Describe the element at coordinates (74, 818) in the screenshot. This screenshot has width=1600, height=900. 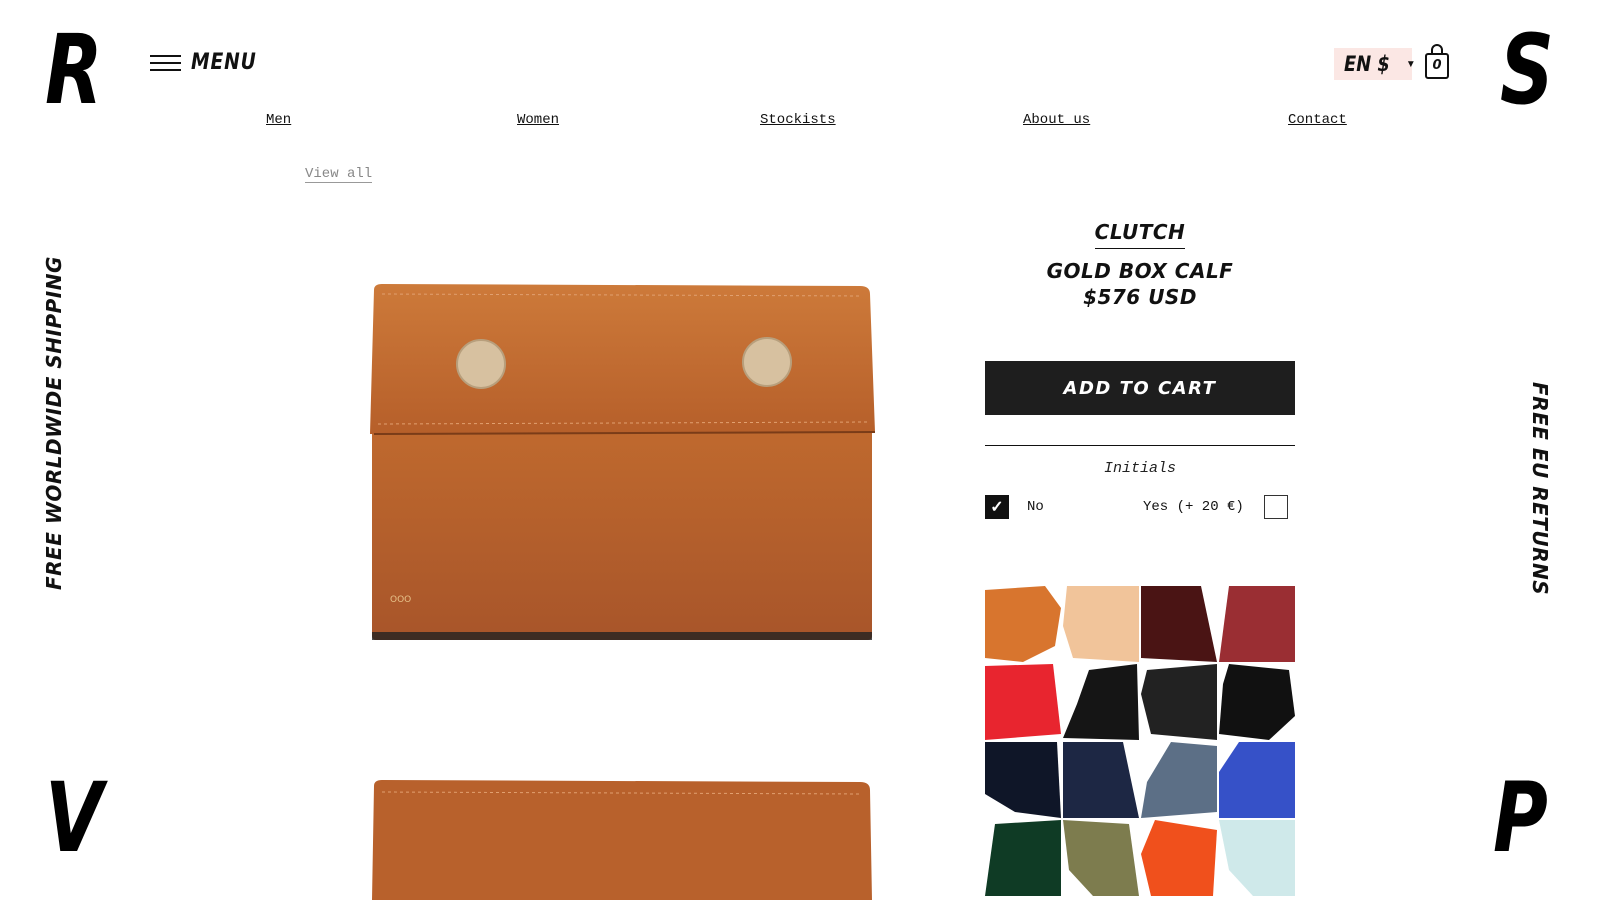
I see `logo-letter-v: V` at that location.